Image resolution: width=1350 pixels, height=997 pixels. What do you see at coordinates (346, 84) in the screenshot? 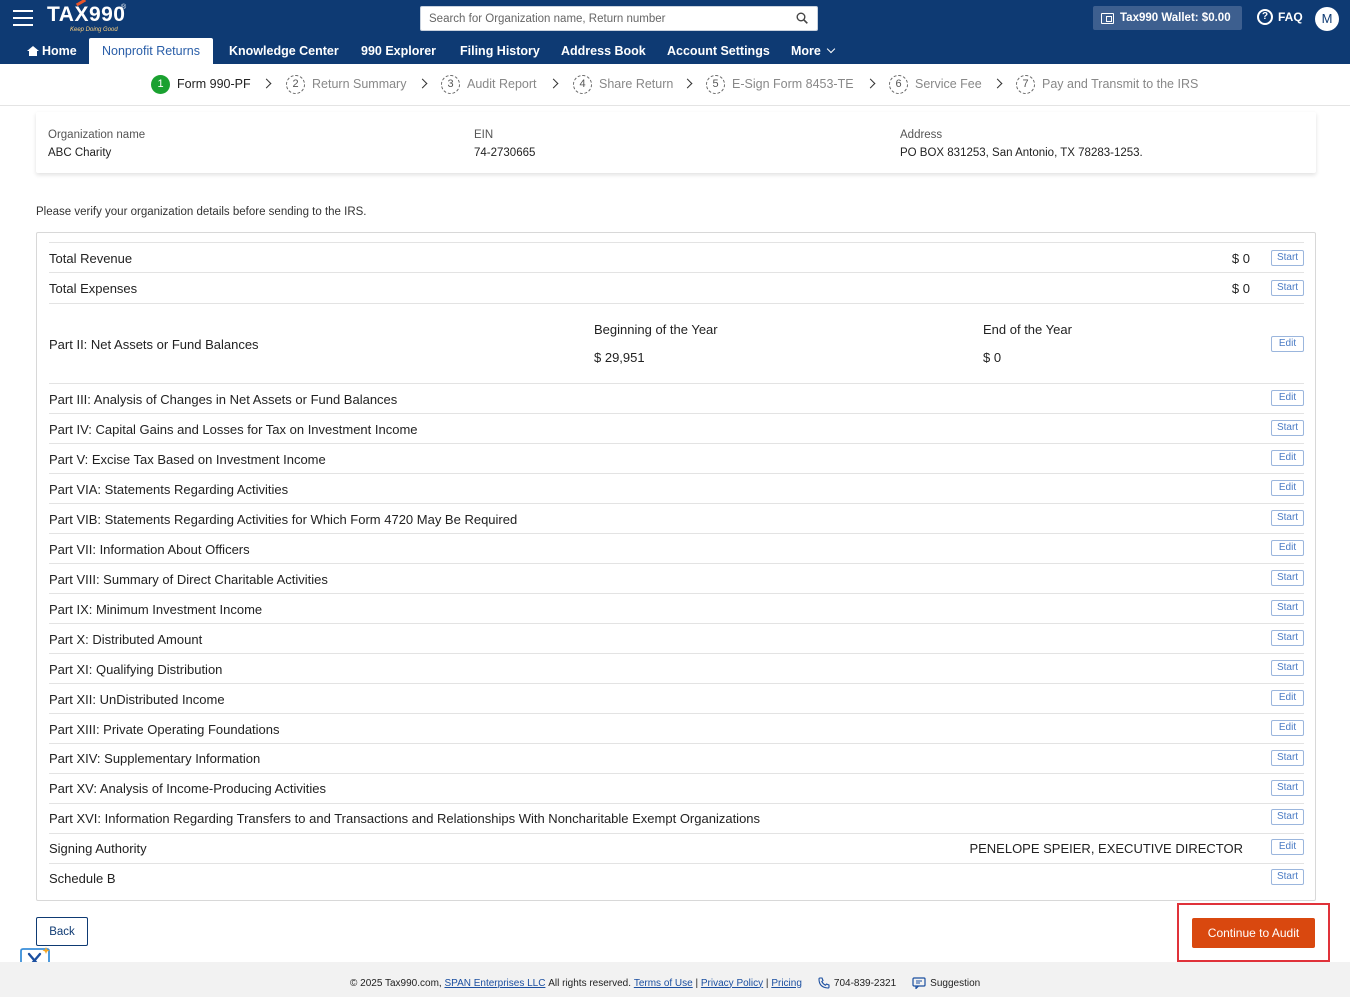
I see `step-return-summary: 2 Return Summary` at bounding box center [346, 84].